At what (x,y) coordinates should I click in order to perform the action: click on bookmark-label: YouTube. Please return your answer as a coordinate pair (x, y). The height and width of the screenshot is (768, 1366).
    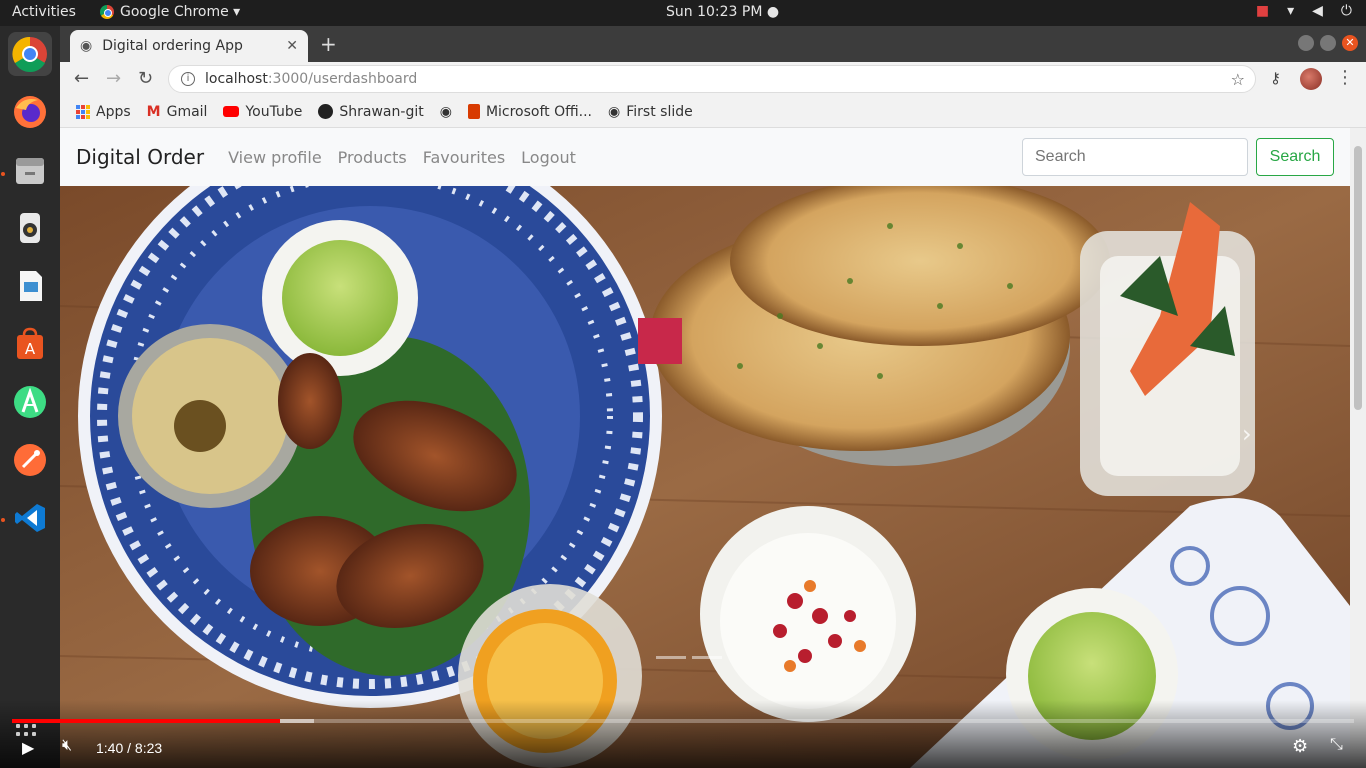
    Looking at the image, I should click on (274, 111).